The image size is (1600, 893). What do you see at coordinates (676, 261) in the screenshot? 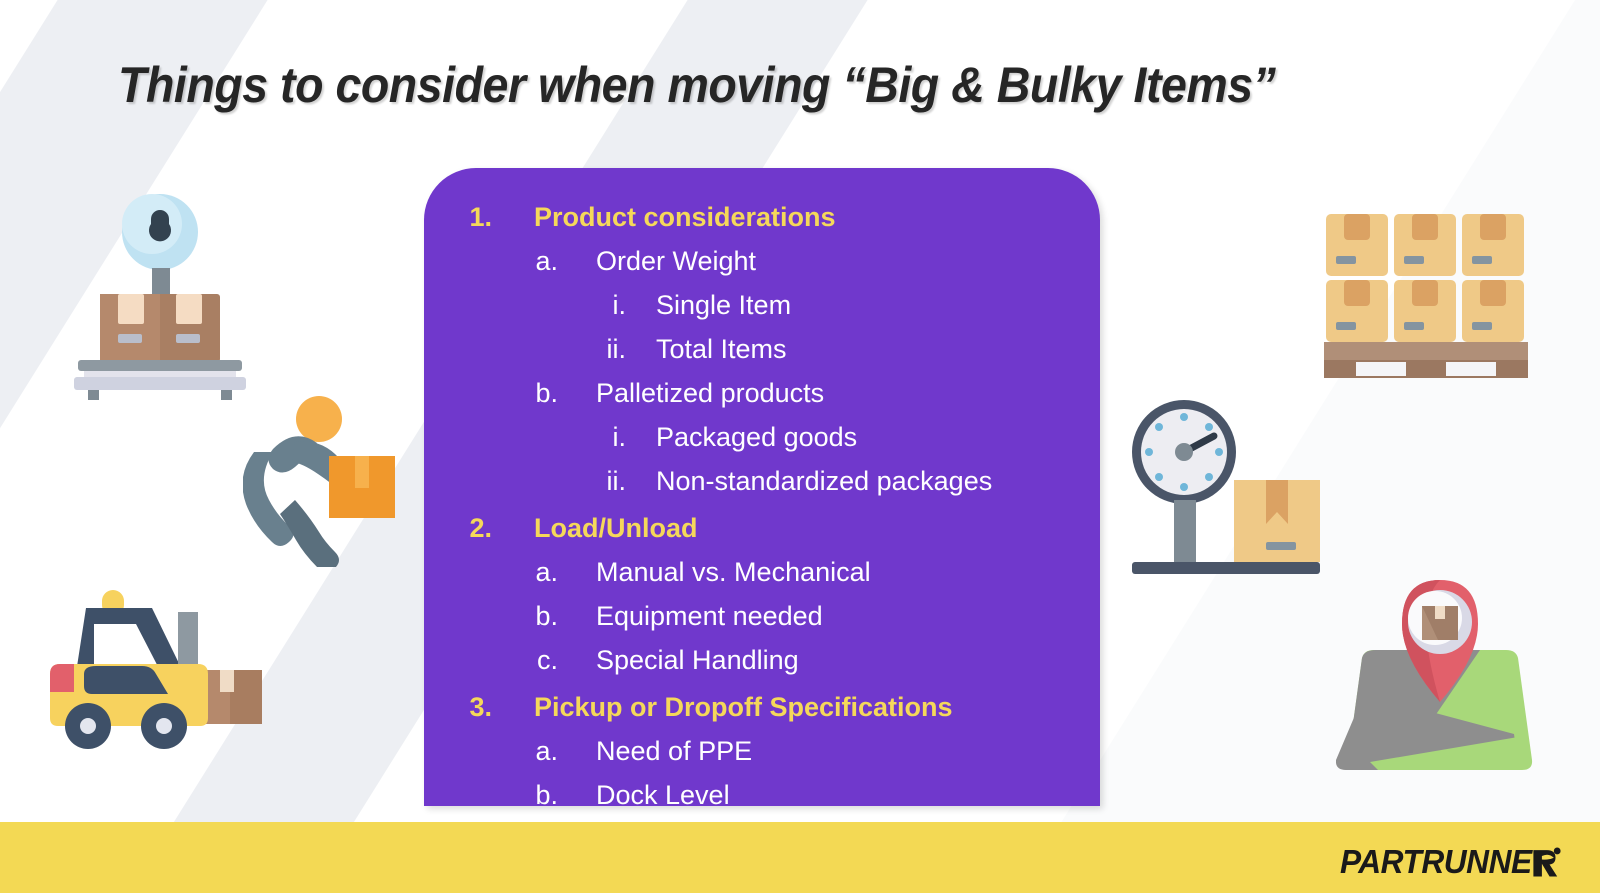
I see `list-item-label: Order Weight` at bounding box center [676, 261].